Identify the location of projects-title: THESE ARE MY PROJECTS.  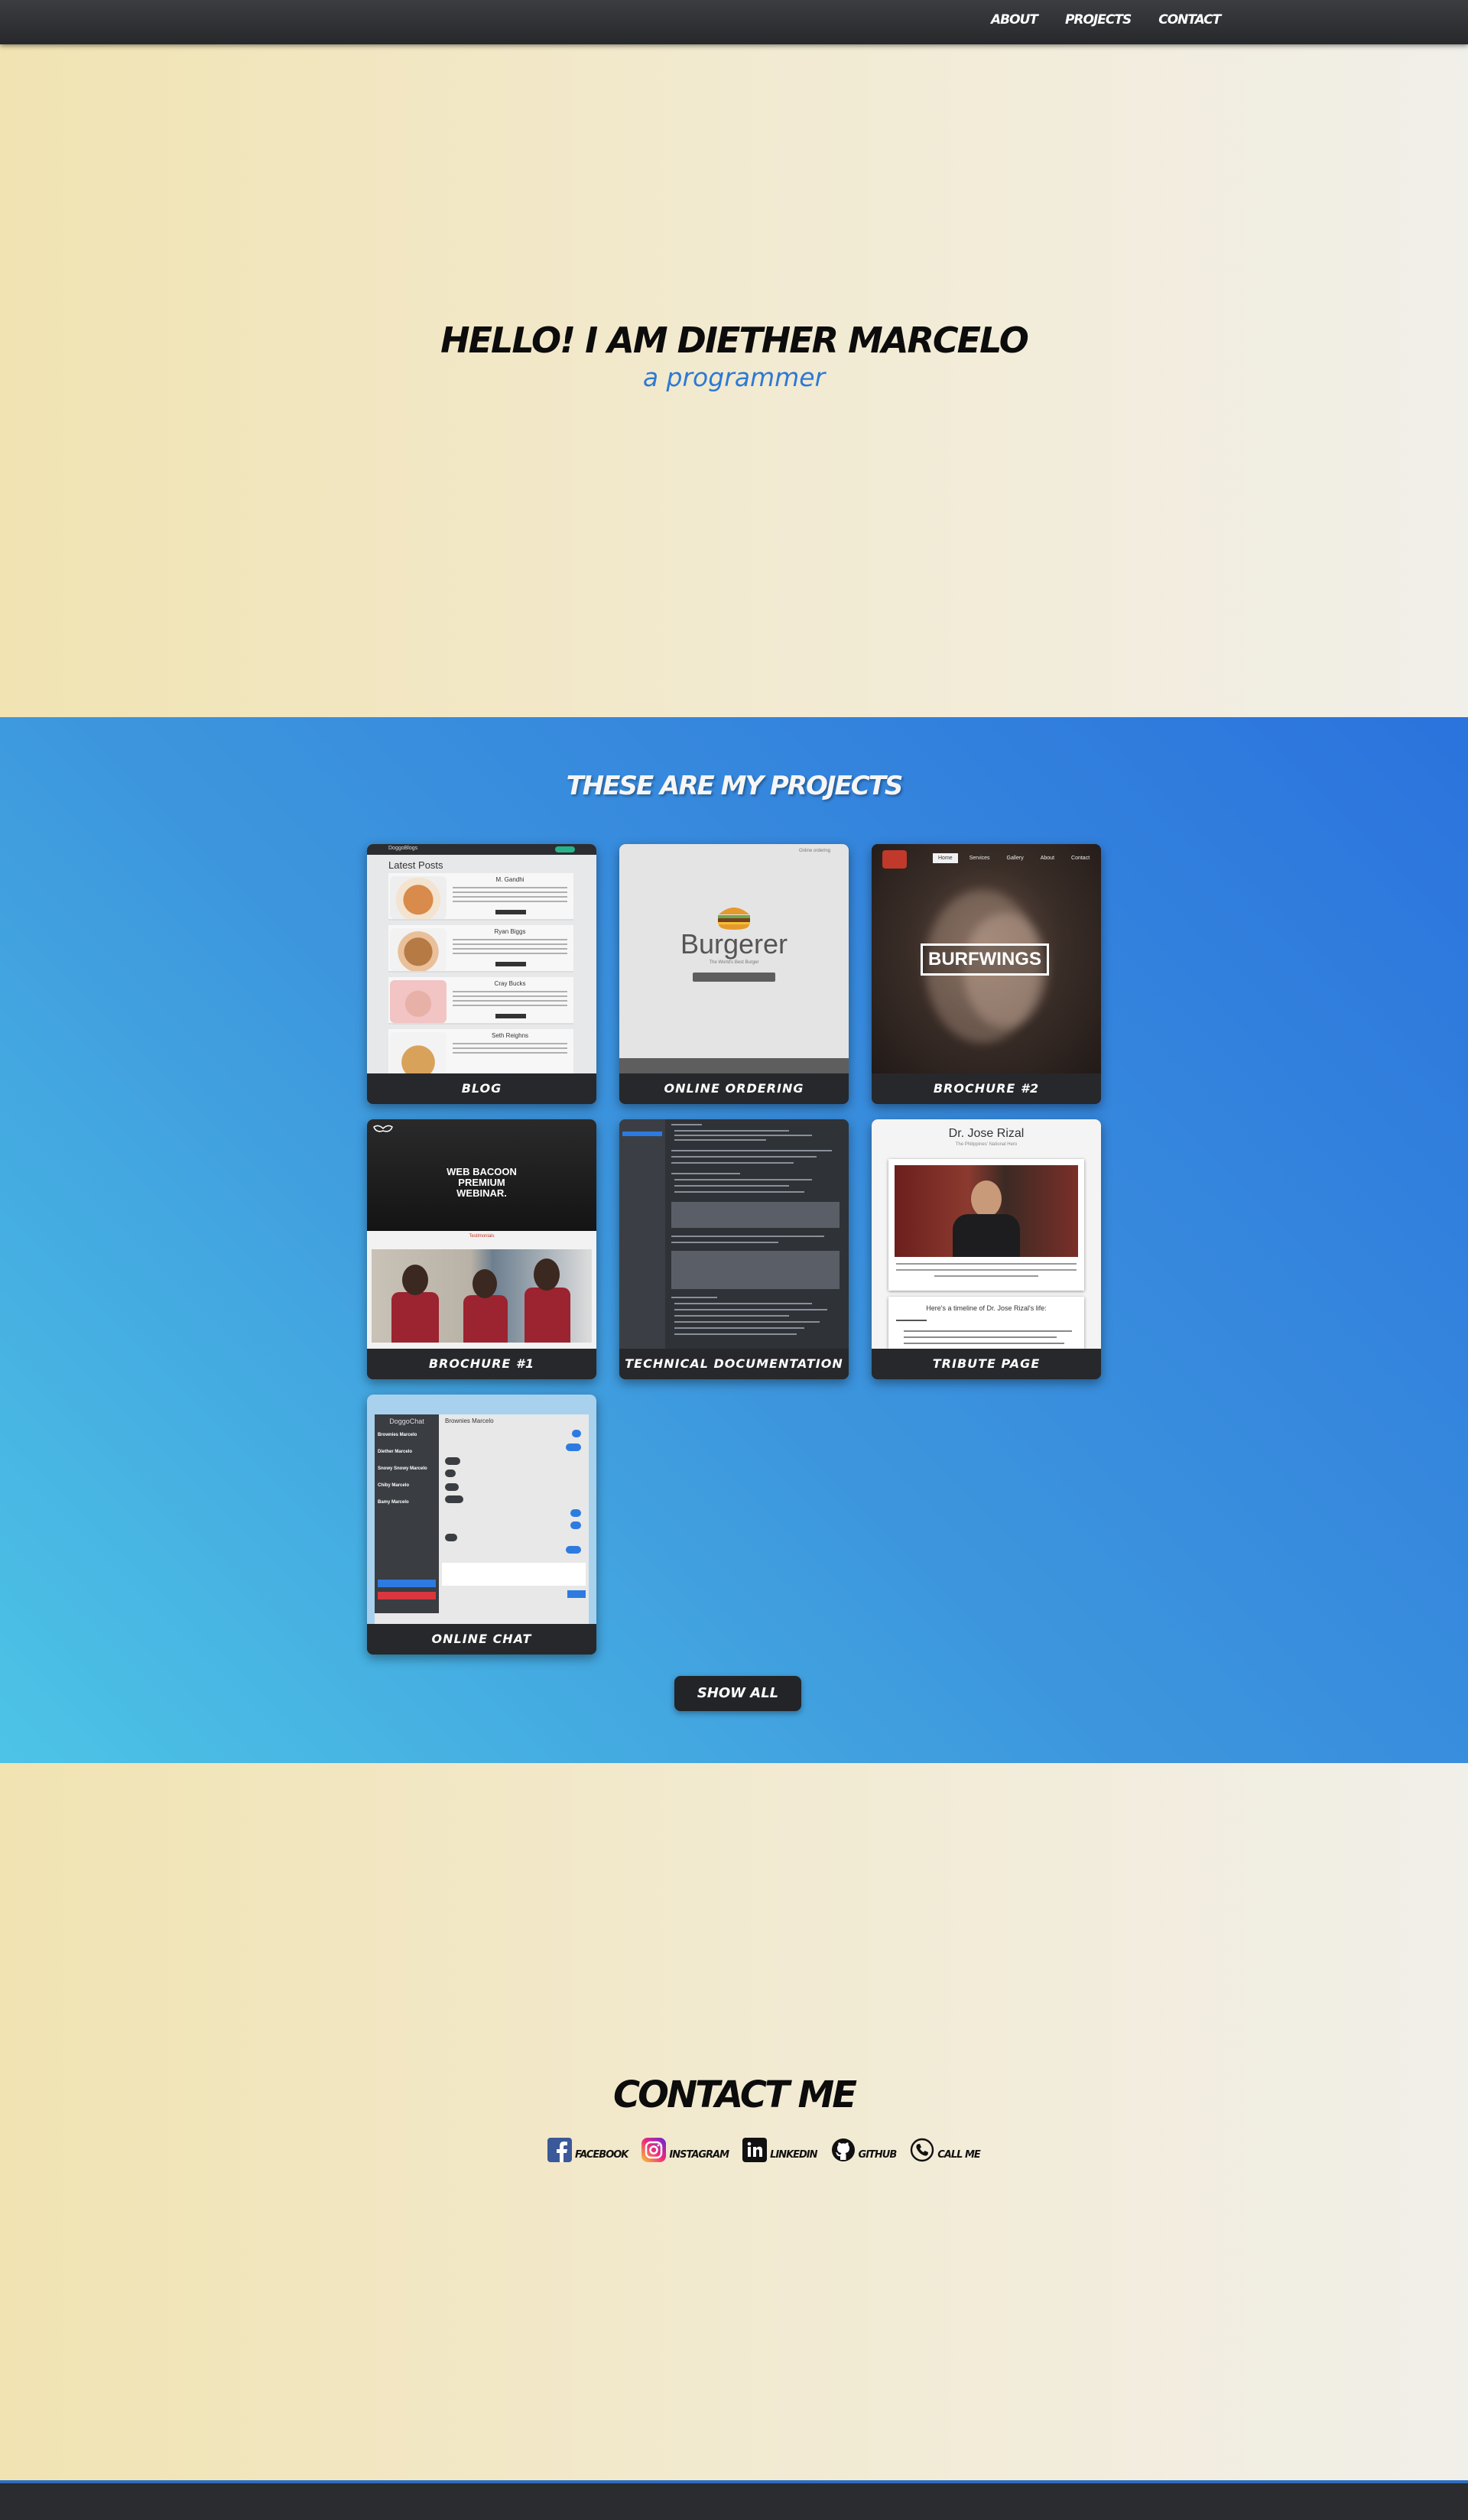
(735, 786).